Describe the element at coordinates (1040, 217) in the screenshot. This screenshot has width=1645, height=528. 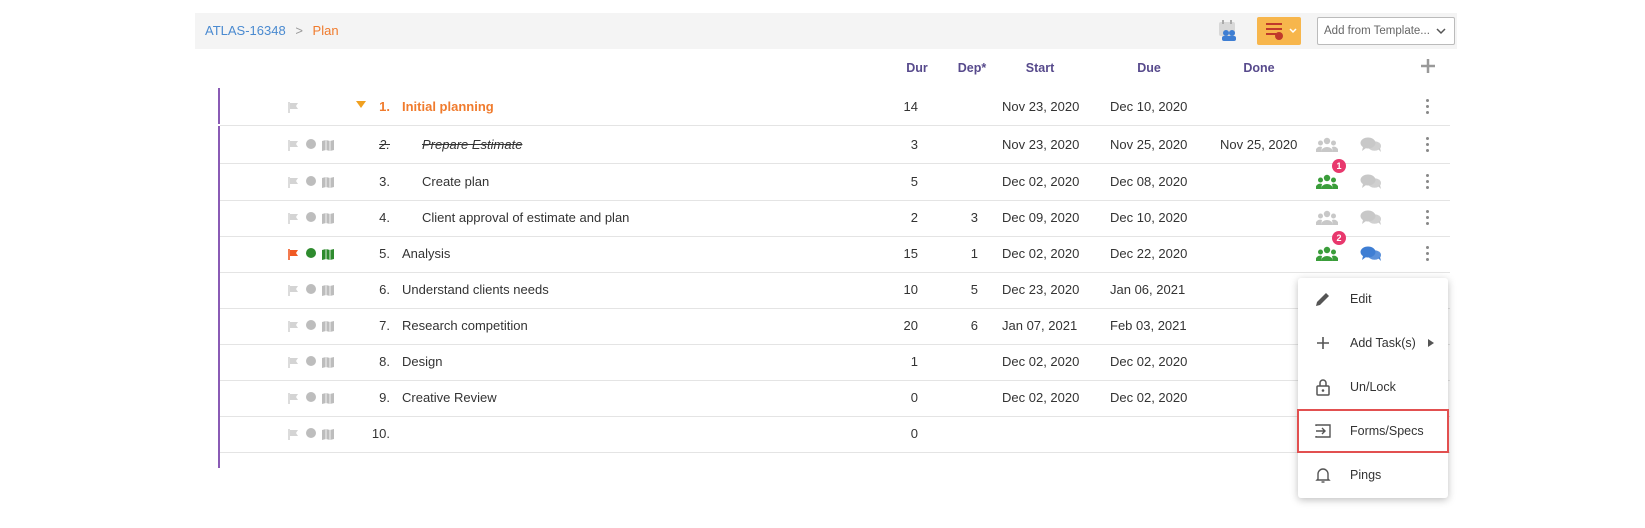
I see `task-start-date: Dec 09, 2020` at that location.